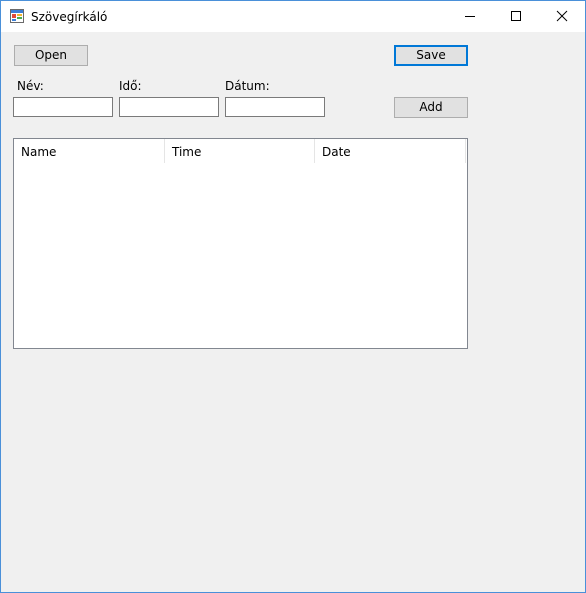 This screenshot has height=593, width=586. What do you see at coordinates (130, 86) in the screenshot?
I see `time-label: Idő:` at bounding box center [130, 86].